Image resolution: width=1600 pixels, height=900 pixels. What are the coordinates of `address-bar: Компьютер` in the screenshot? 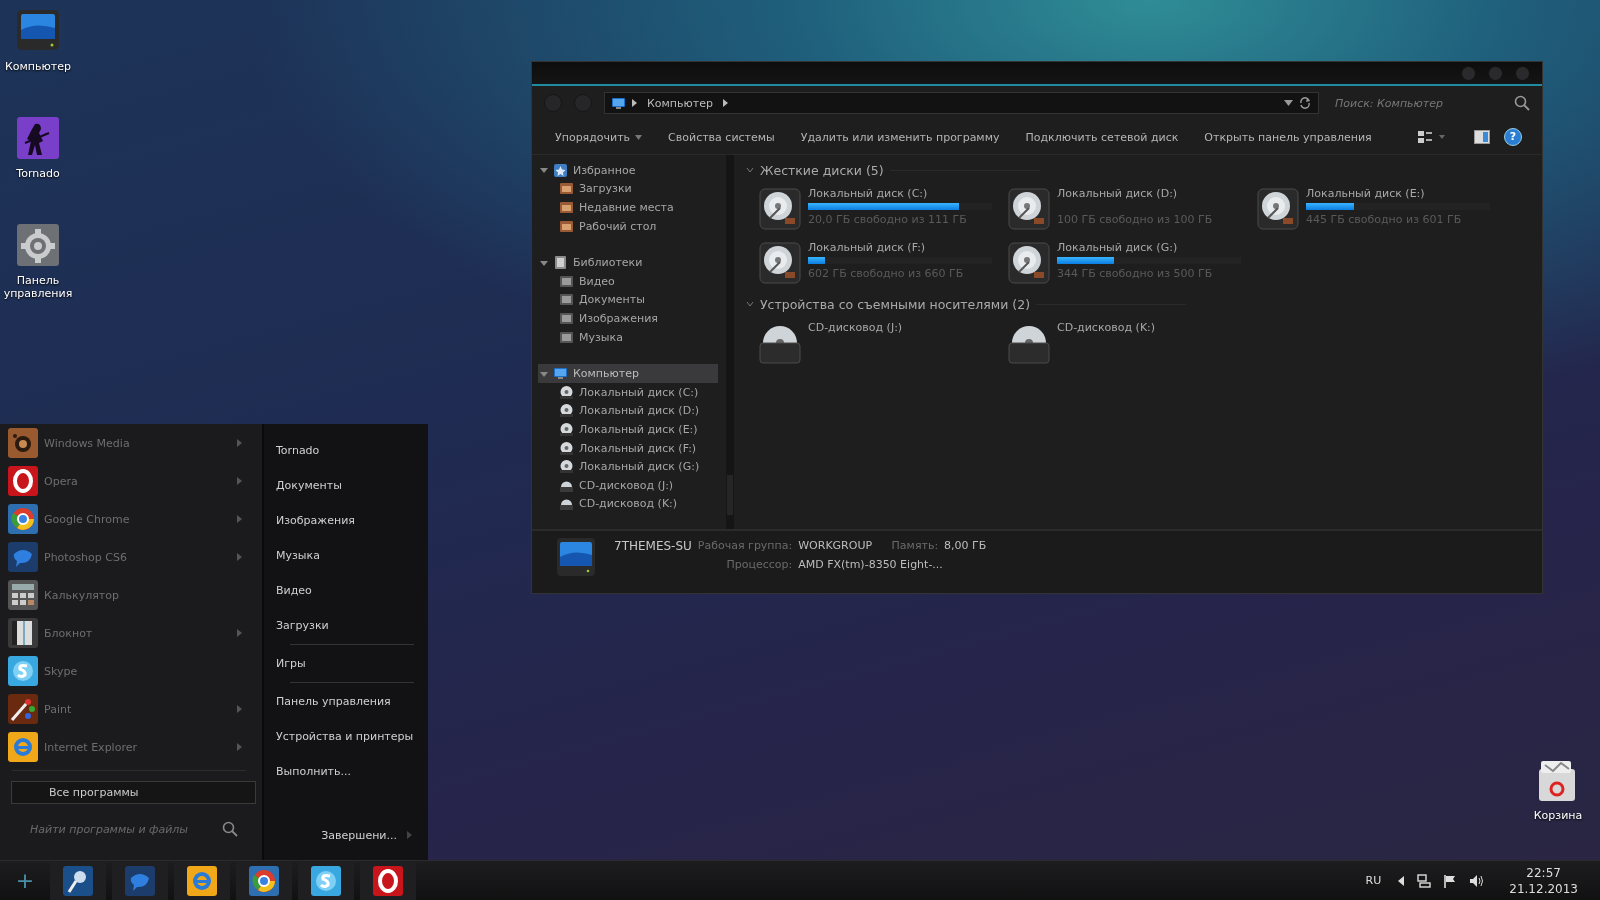 It's located at (961, 103).